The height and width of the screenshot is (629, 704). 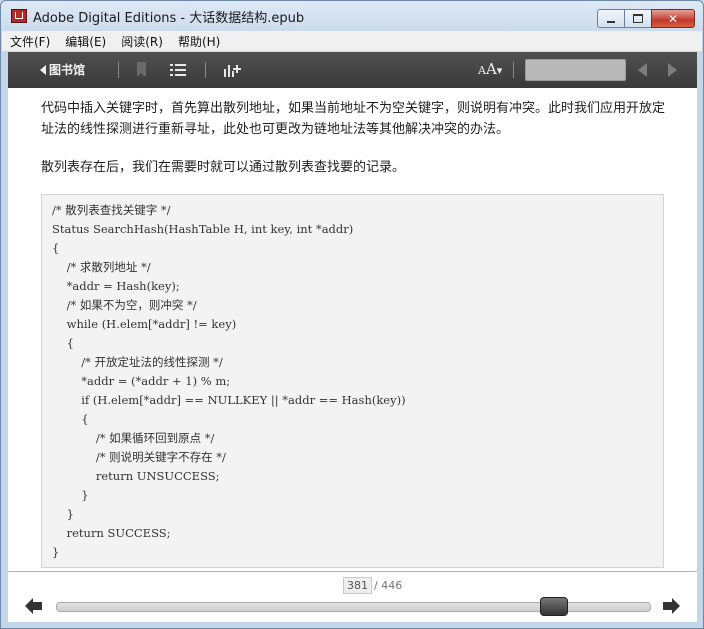 I want to click on code-line: *addr = Hash(key);, so click(x=116, y=286).